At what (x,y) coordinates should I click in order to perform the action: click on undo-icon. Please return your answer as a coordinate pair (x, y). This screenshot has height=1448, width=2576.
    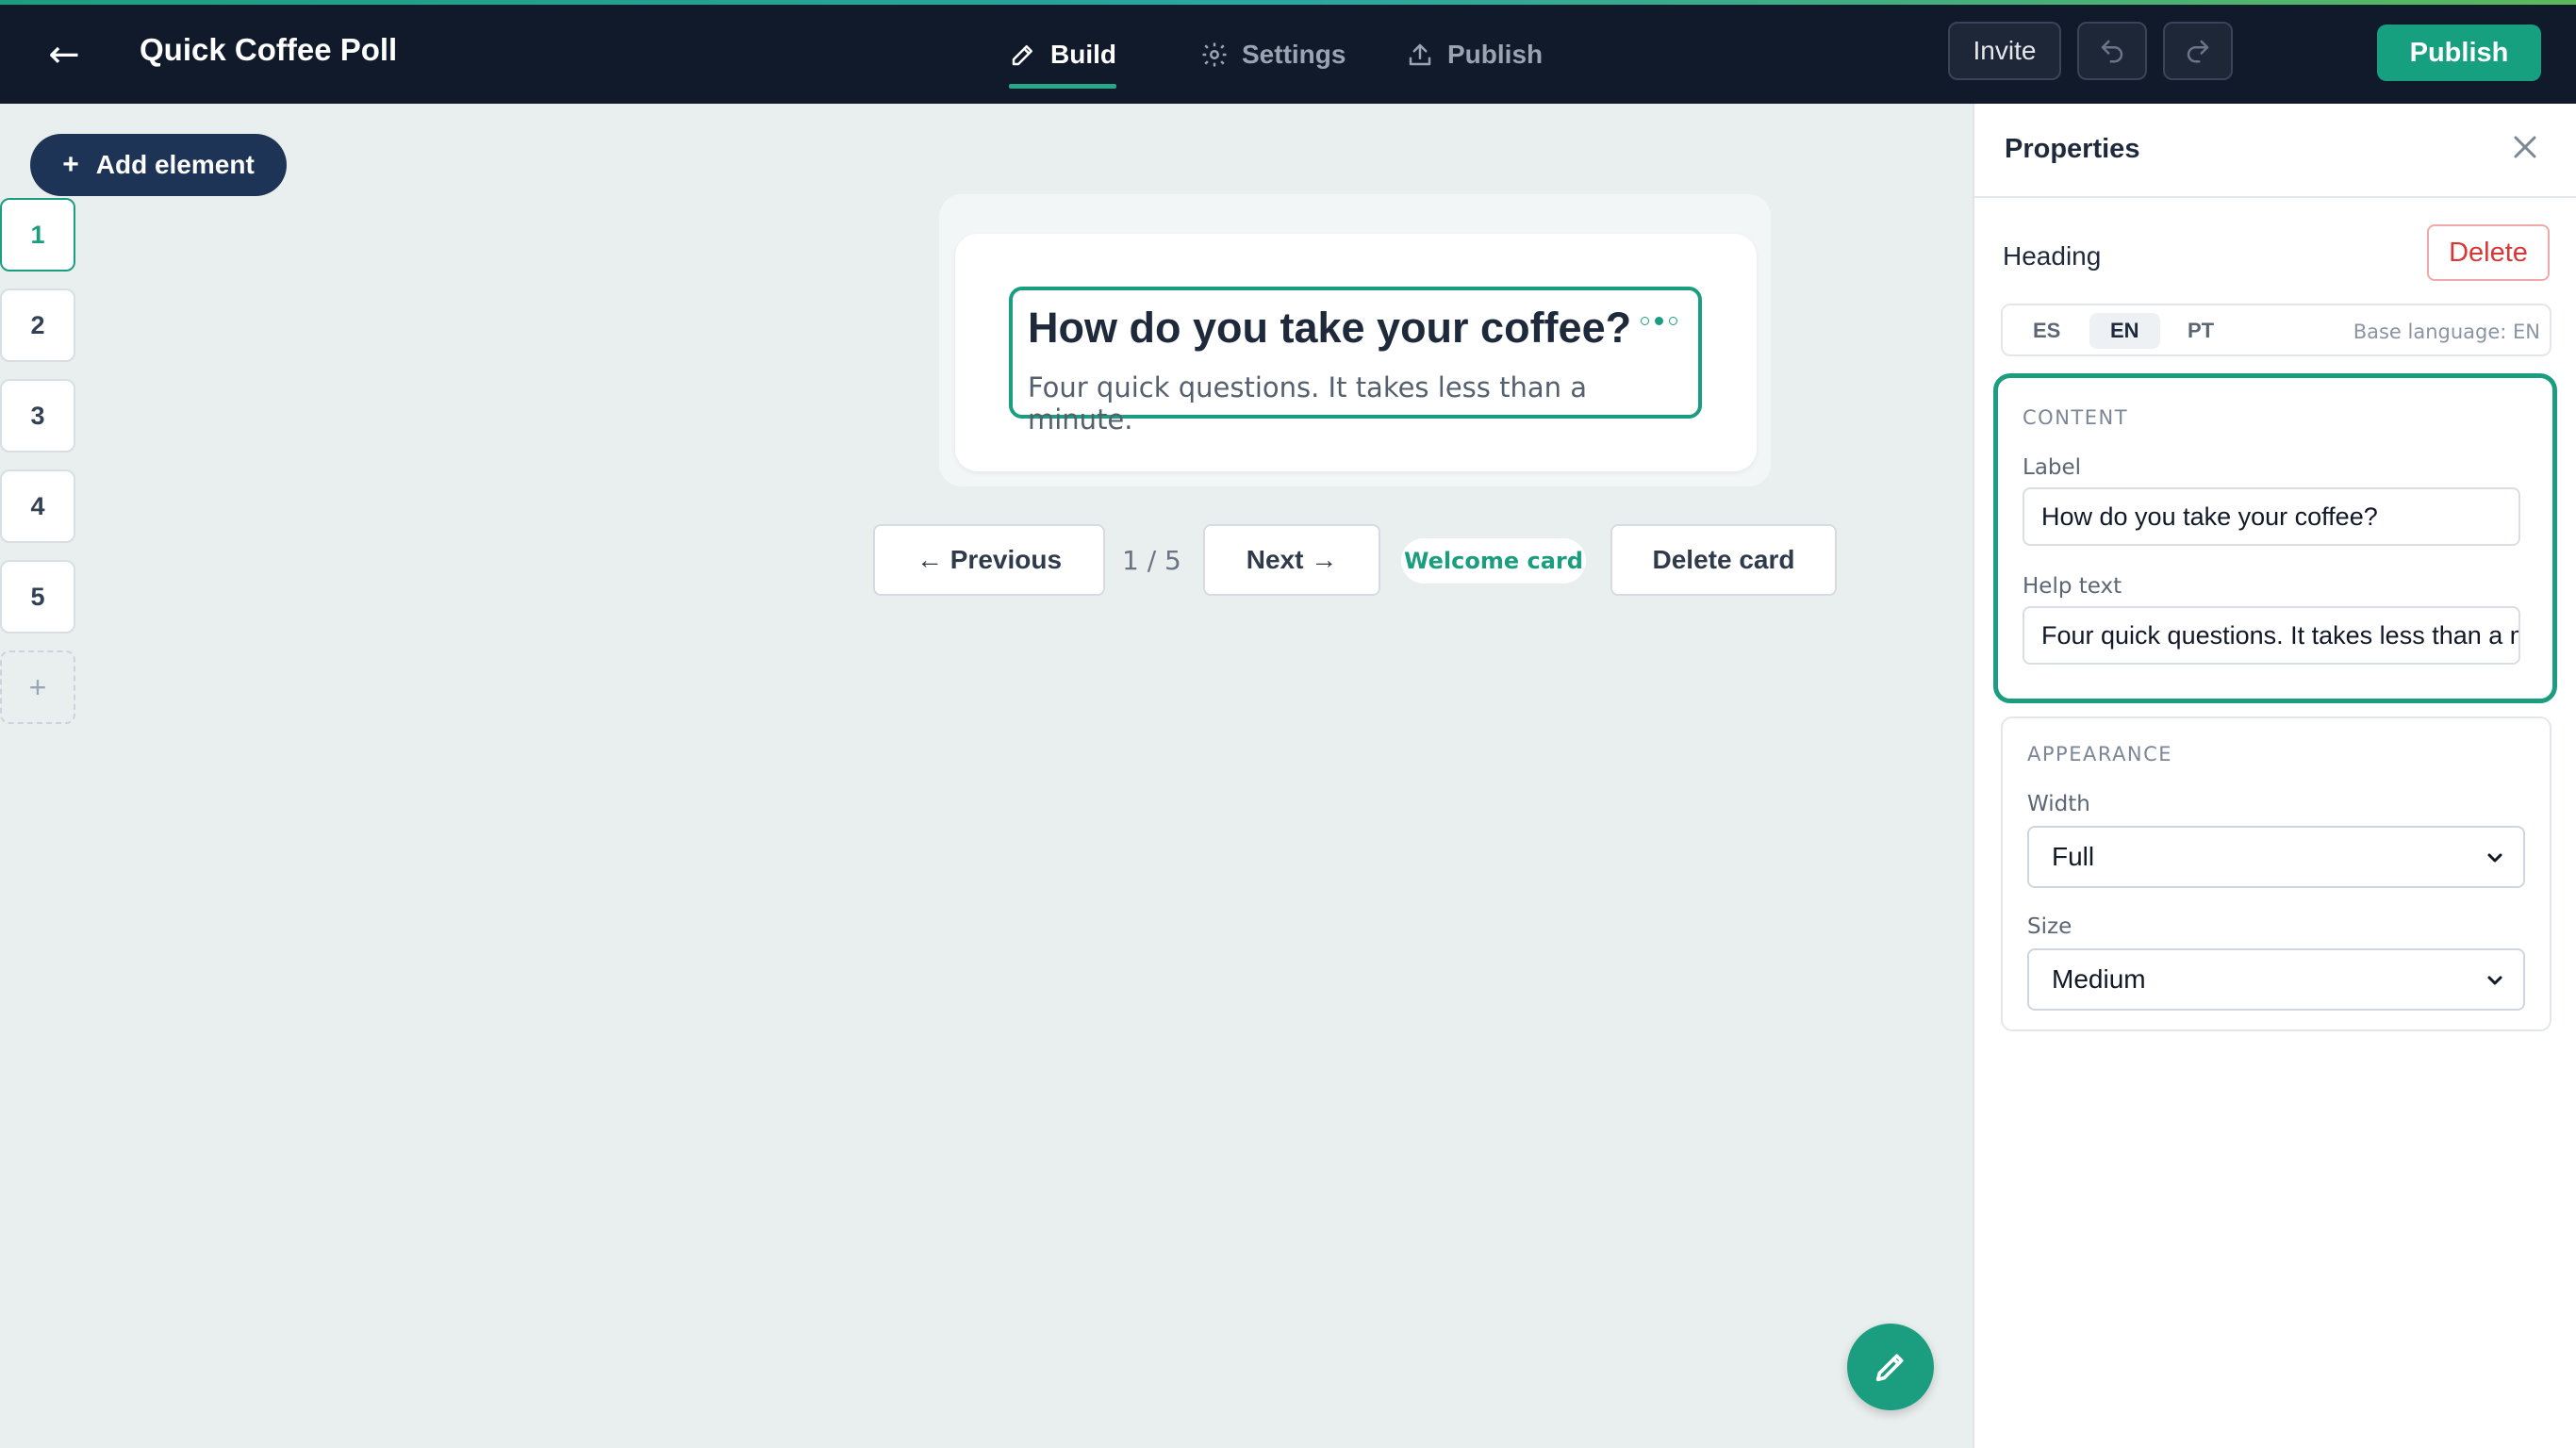
    Looking at the image, I should click on (2112, 51).